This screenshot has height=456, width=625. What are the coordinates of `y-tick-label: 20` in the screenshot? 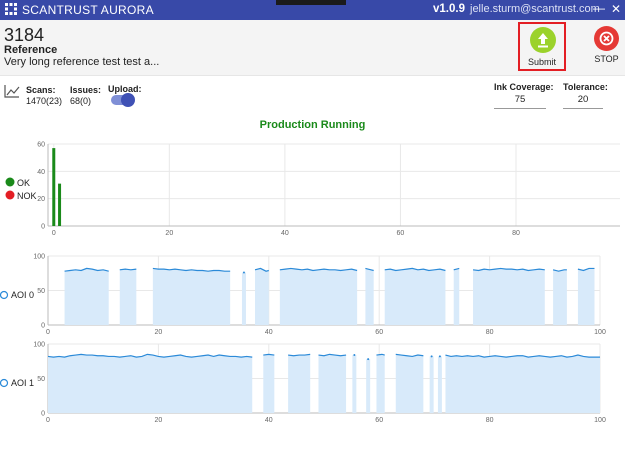 It's located at (41, 199).